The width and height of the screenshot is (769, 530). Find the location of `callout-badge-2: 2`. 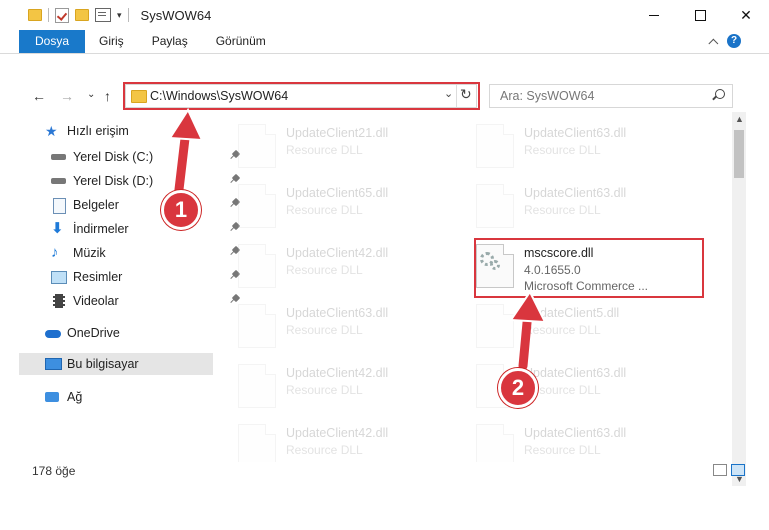

callout-badge-2: 2 is located at coordinates (518, 388).